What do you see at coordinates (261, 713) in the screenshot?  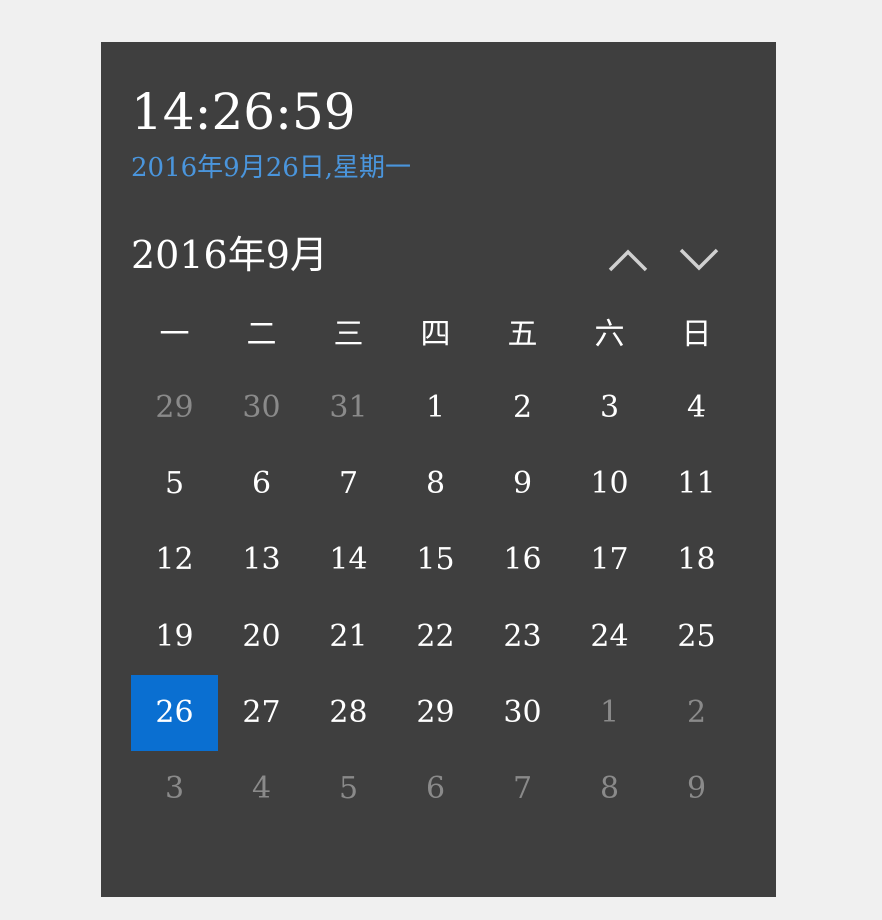 I see `calendar-day: 27` at bounding box center [261, 713].